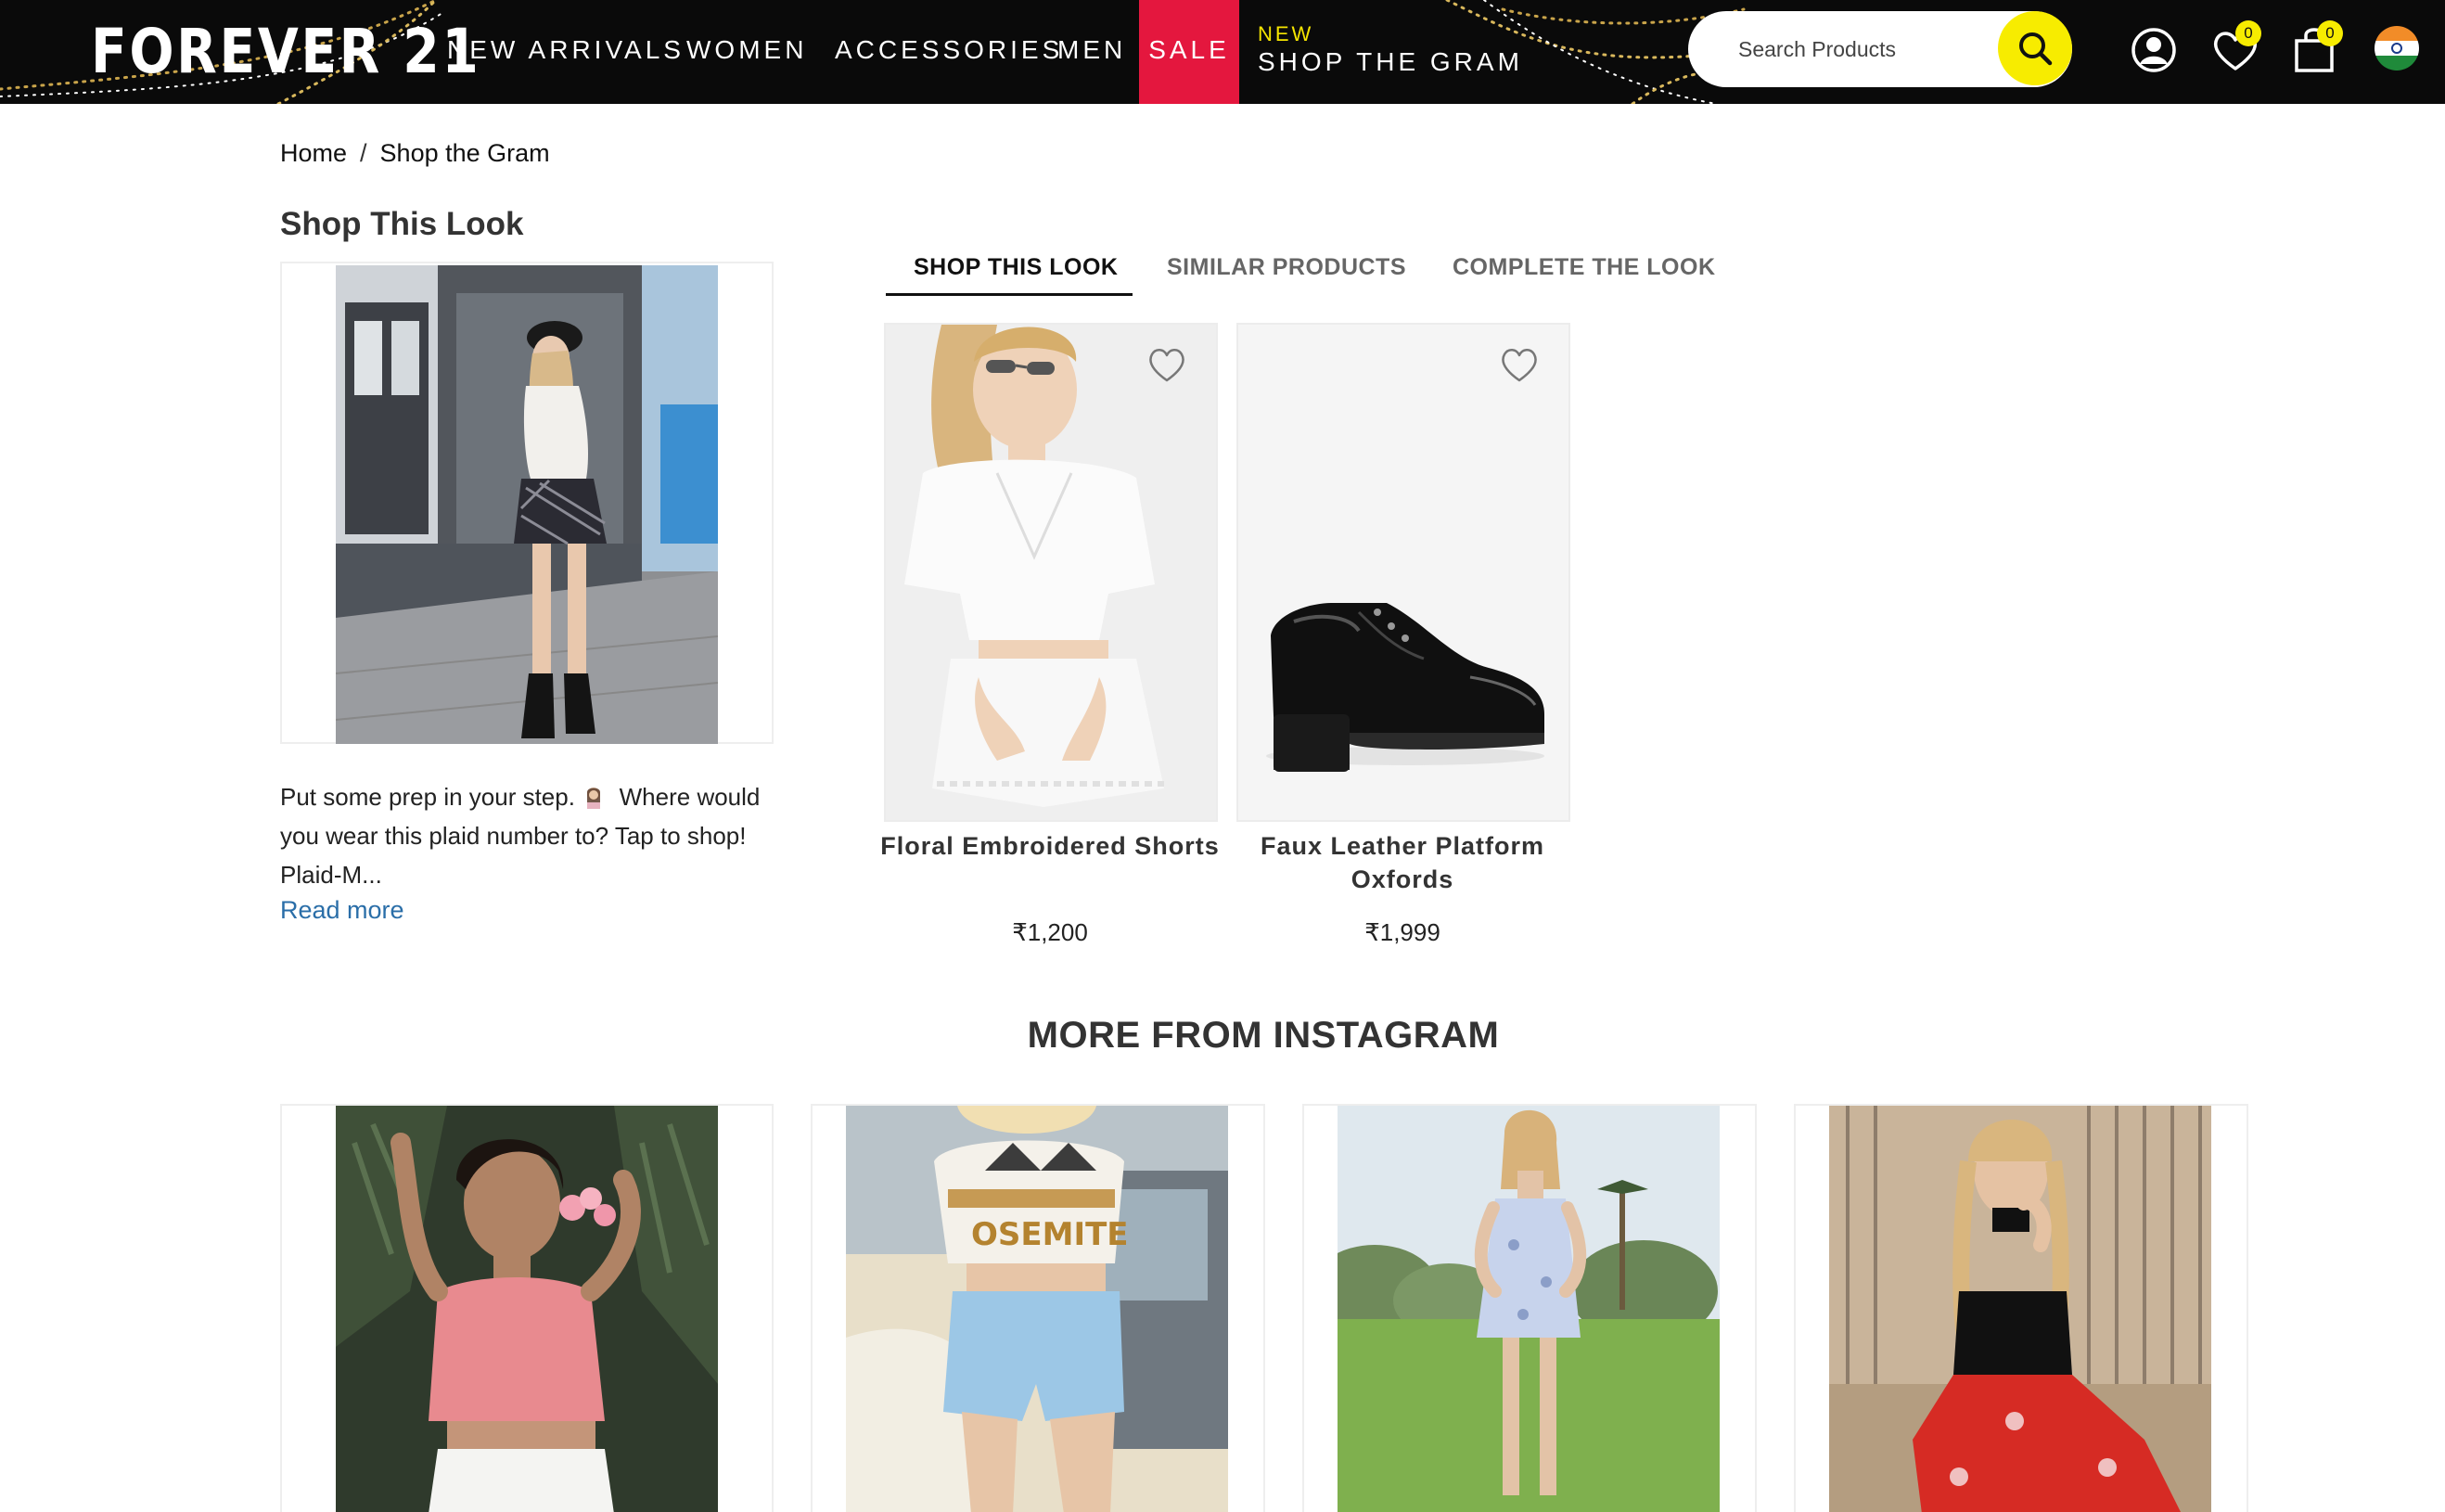  Describe the element at coordinates (1092, 52) in the screenshot. I see `nav-men: MEN` at that location.